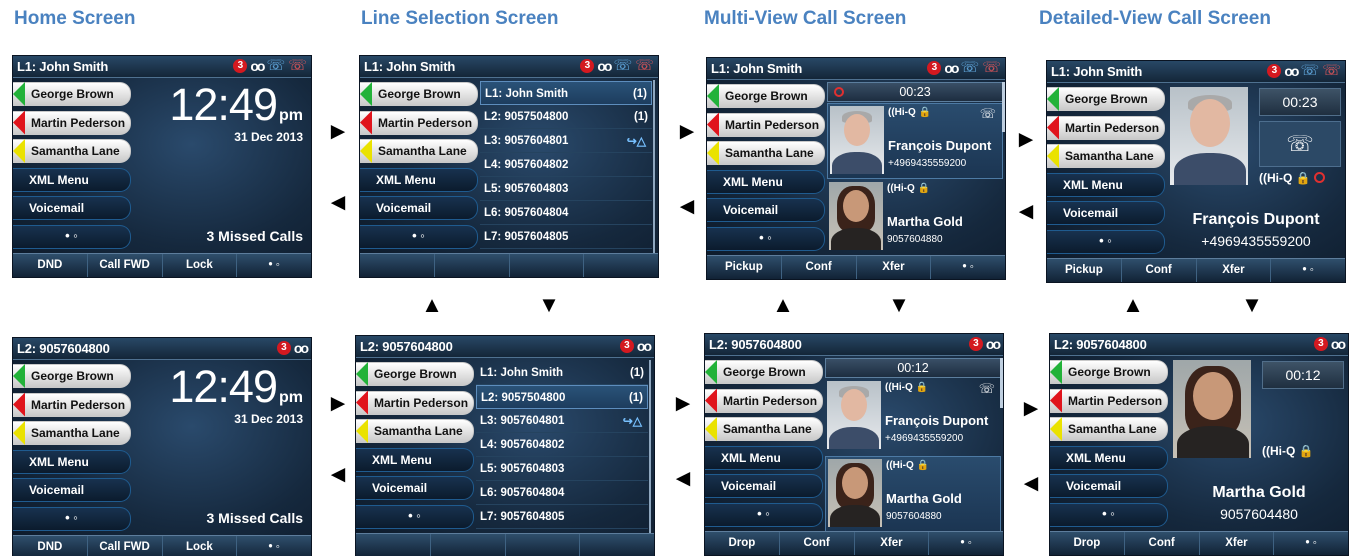  I want to click on line-item-l5: L5: 9057604803, so click(566, 189).